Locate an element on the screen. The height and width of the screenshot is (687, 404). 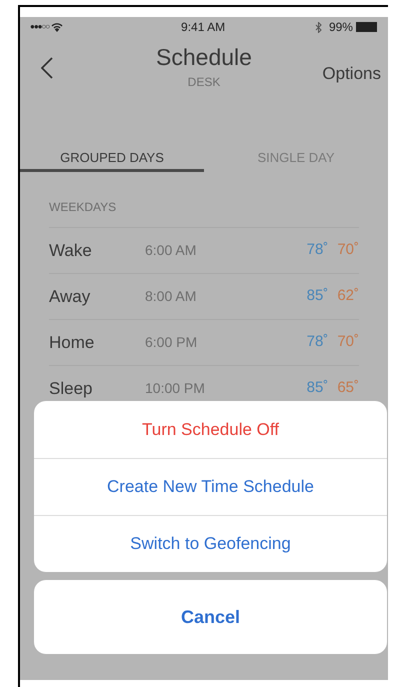
bluetooth-icon is located at coordinates (318, 27).